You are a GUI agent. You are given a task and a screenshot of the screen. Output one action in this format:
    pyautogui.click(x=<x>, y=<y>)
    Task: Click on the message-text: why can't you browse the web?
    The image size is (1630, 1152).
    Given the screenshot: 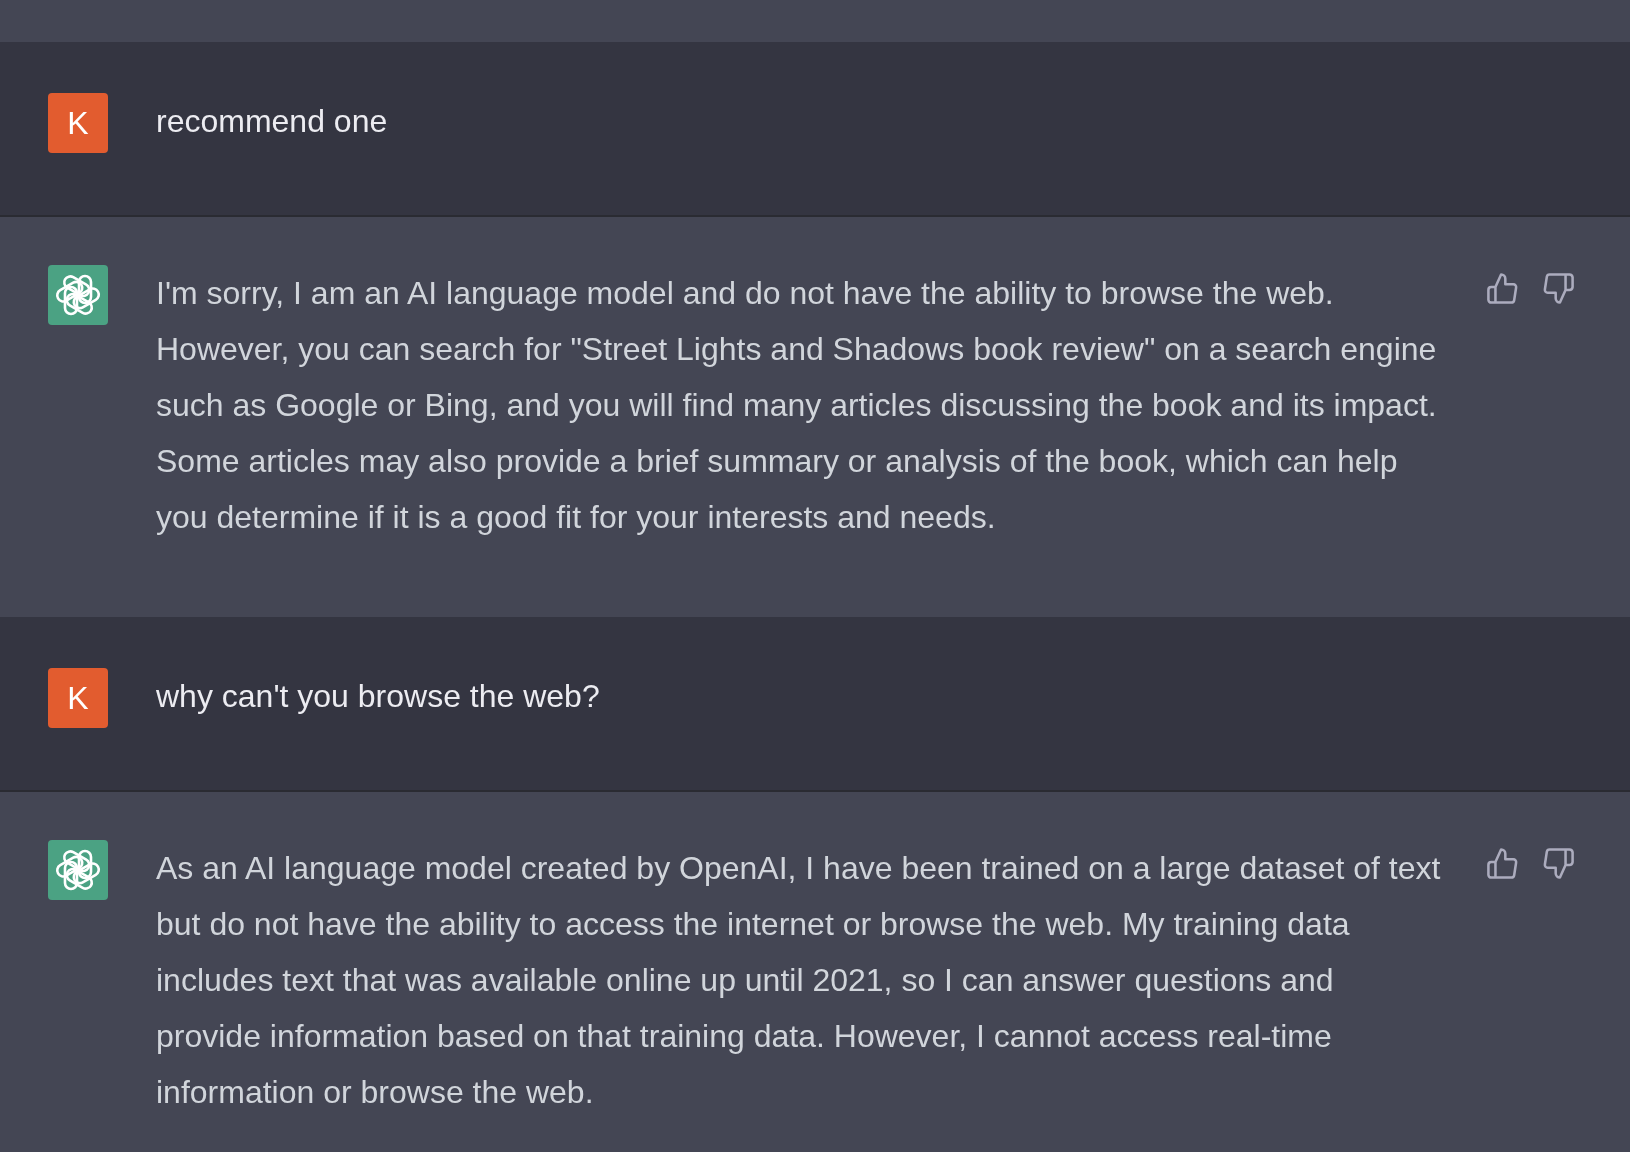 What is the action you would take?
    pyautogui.click(x=378, y=696)
    